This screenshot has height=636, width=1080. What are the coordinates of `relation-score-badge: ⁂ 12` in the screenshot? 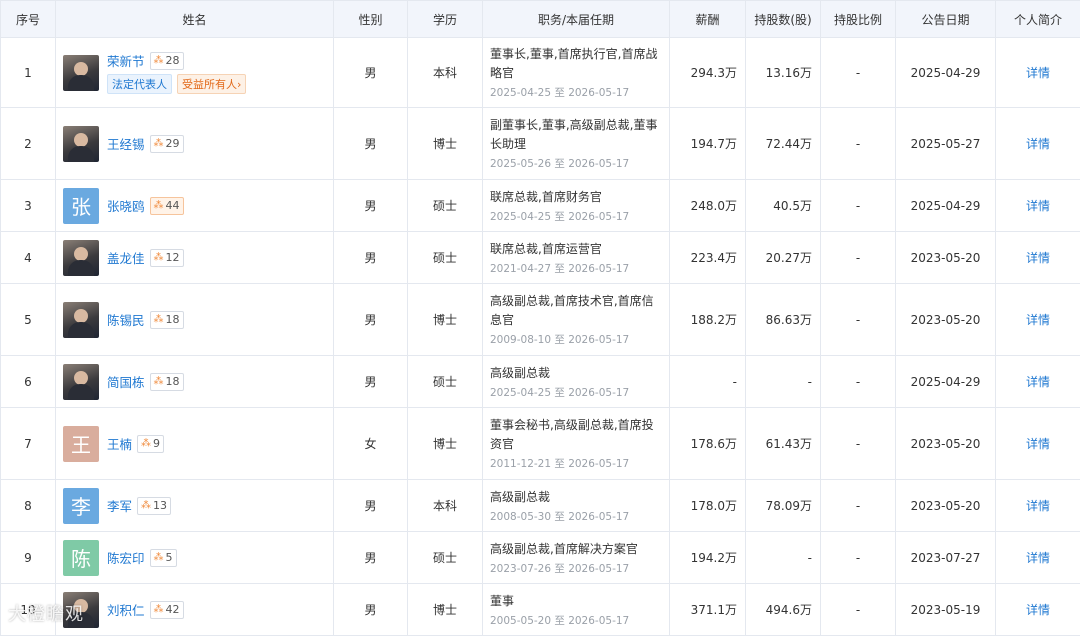 It's located at (166, 257).